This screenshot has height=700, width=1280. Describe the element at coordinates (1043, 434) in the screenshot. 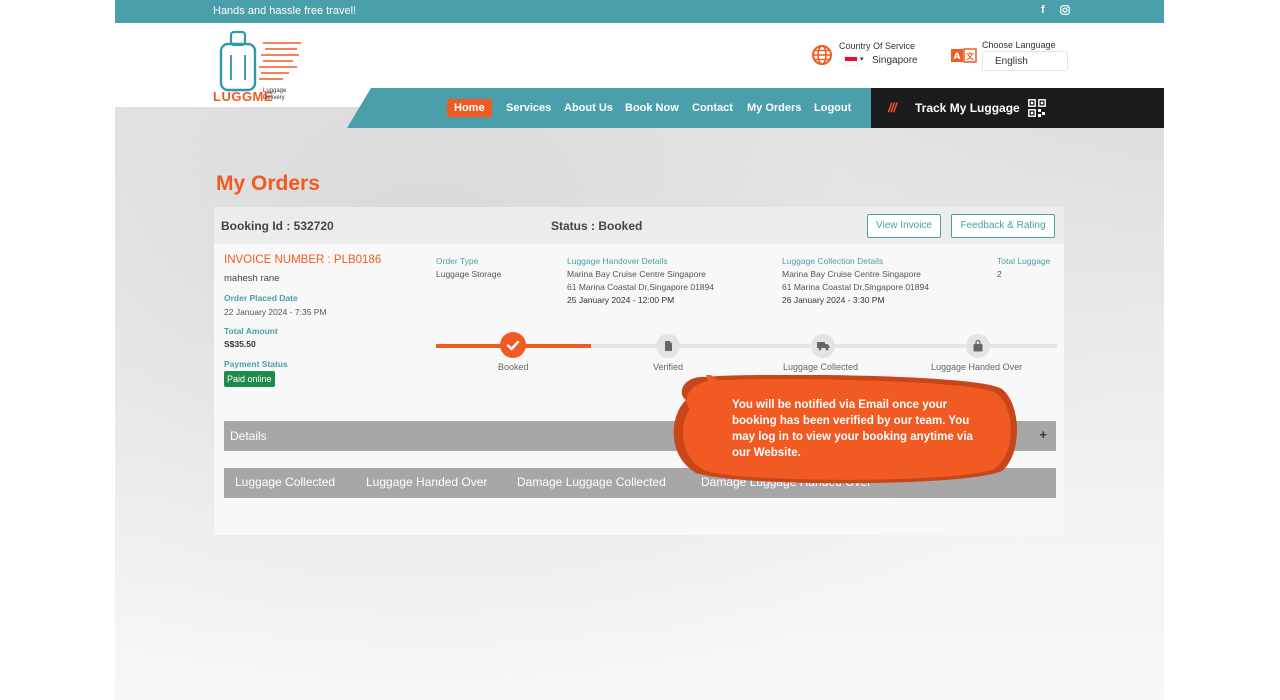

I see `expand-plus-icon: +` at that location.